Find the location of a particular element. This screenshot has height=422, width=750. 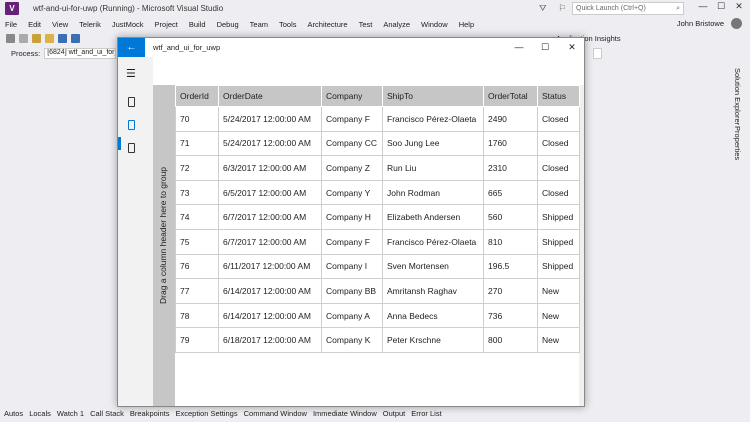

menu-project: Project is located at coordinates (166, 24).